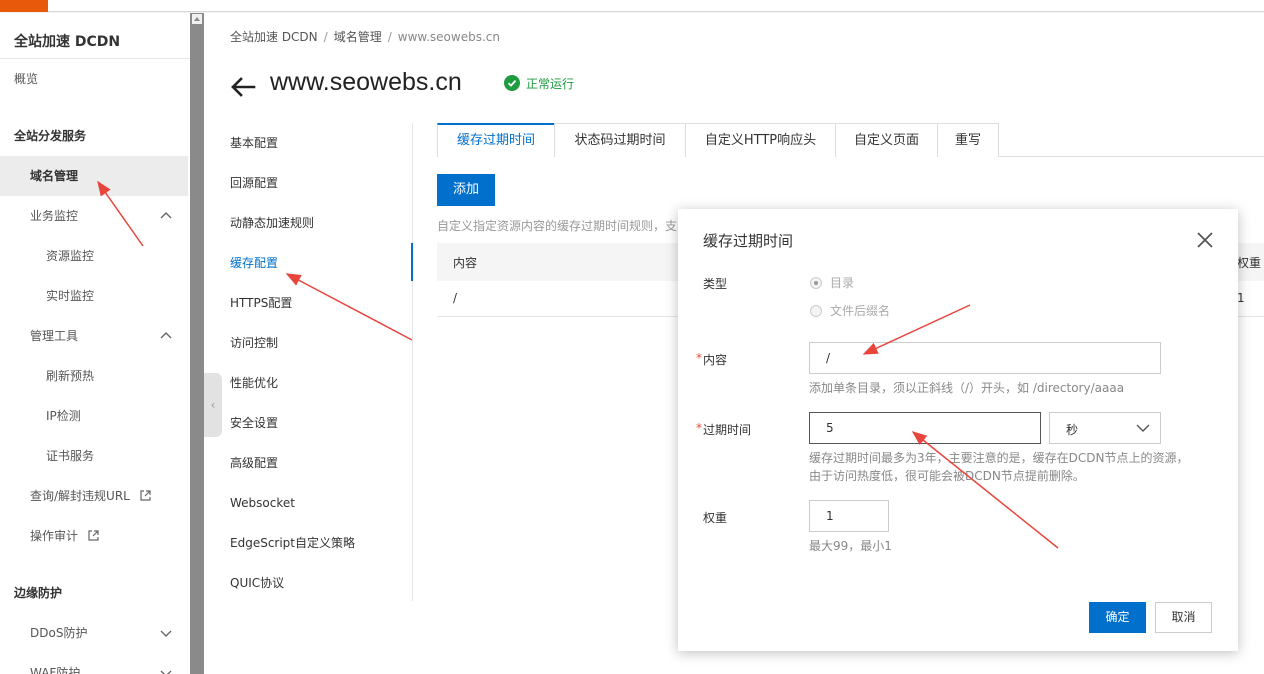  I want to click on status-badge: 正常运行, so click(539, 83).